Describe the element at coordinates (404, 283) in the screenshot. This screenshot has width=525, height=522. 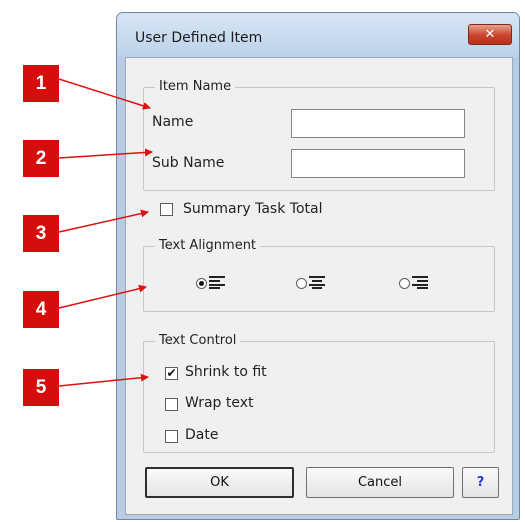
I see `align-right-radio` at that location.